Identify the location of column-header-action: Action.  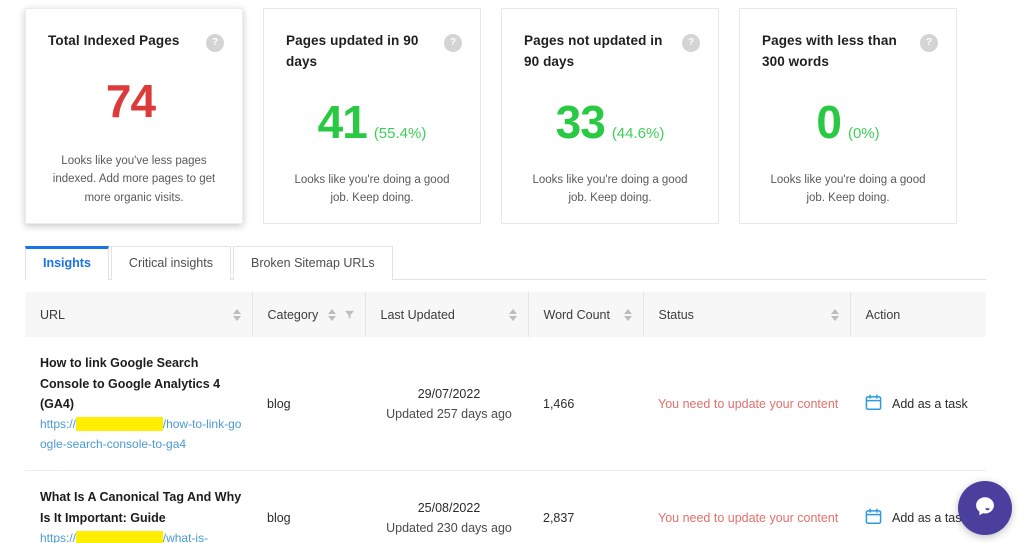
(917, 314).